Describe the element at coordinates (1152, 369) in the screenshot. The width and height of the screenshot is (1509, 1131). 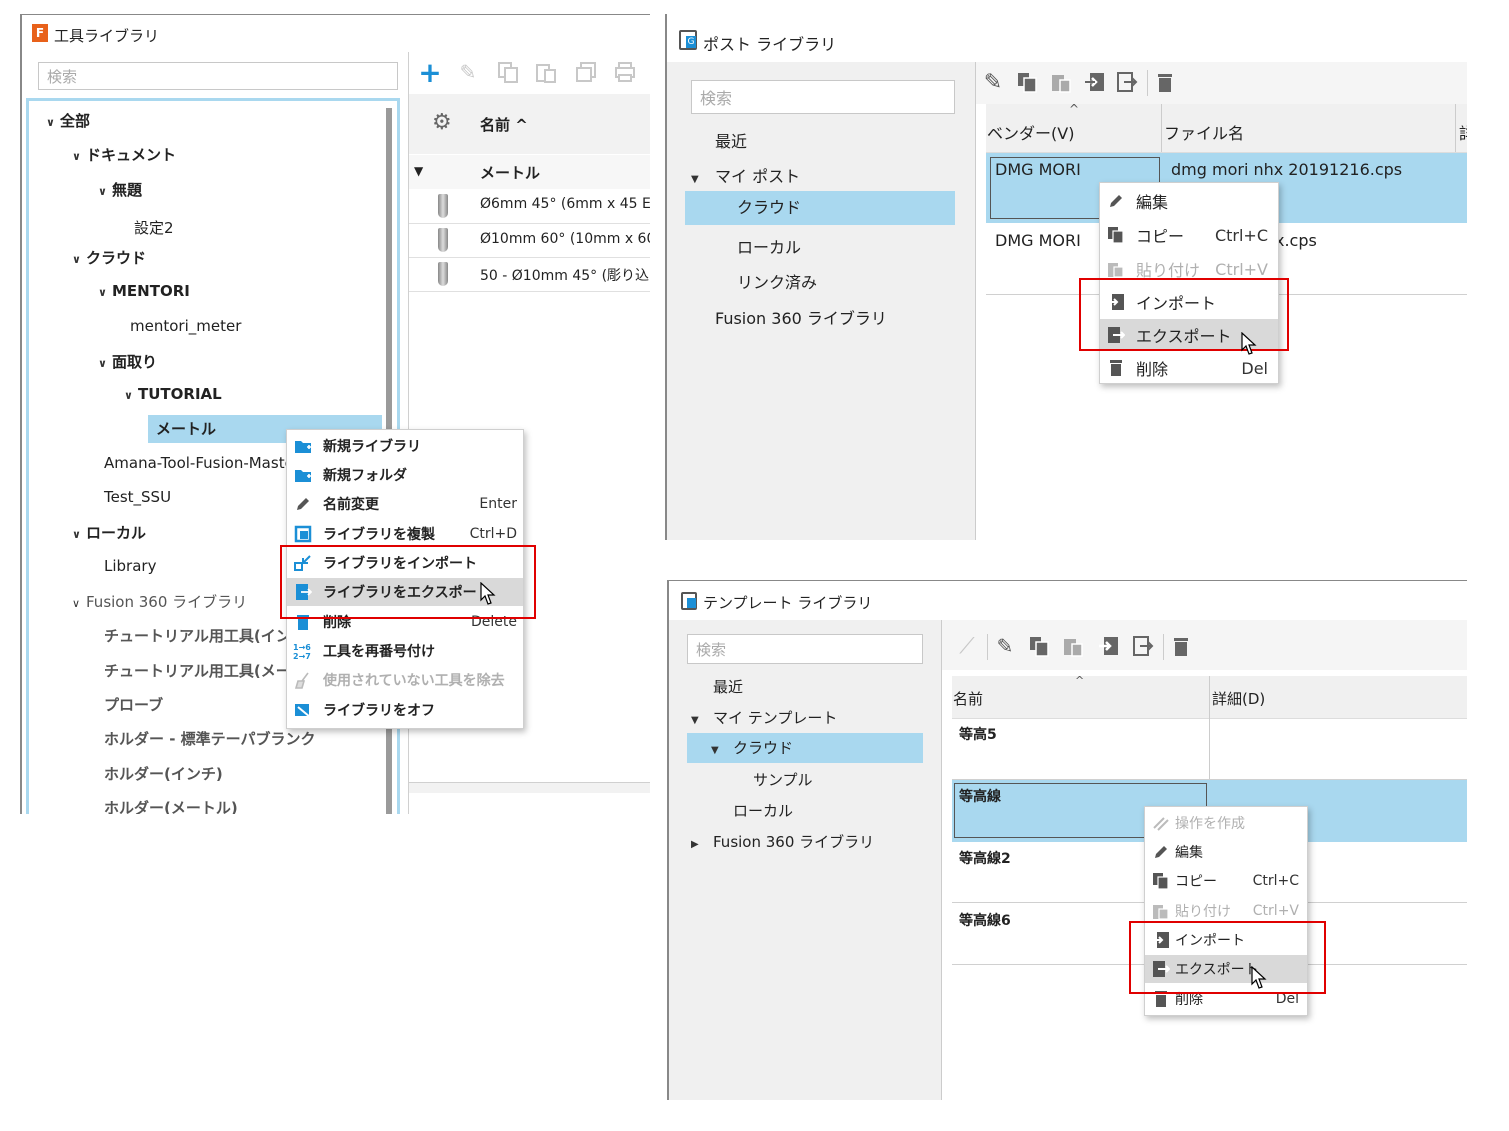
I see `menu-item-label: 削除` at that location.